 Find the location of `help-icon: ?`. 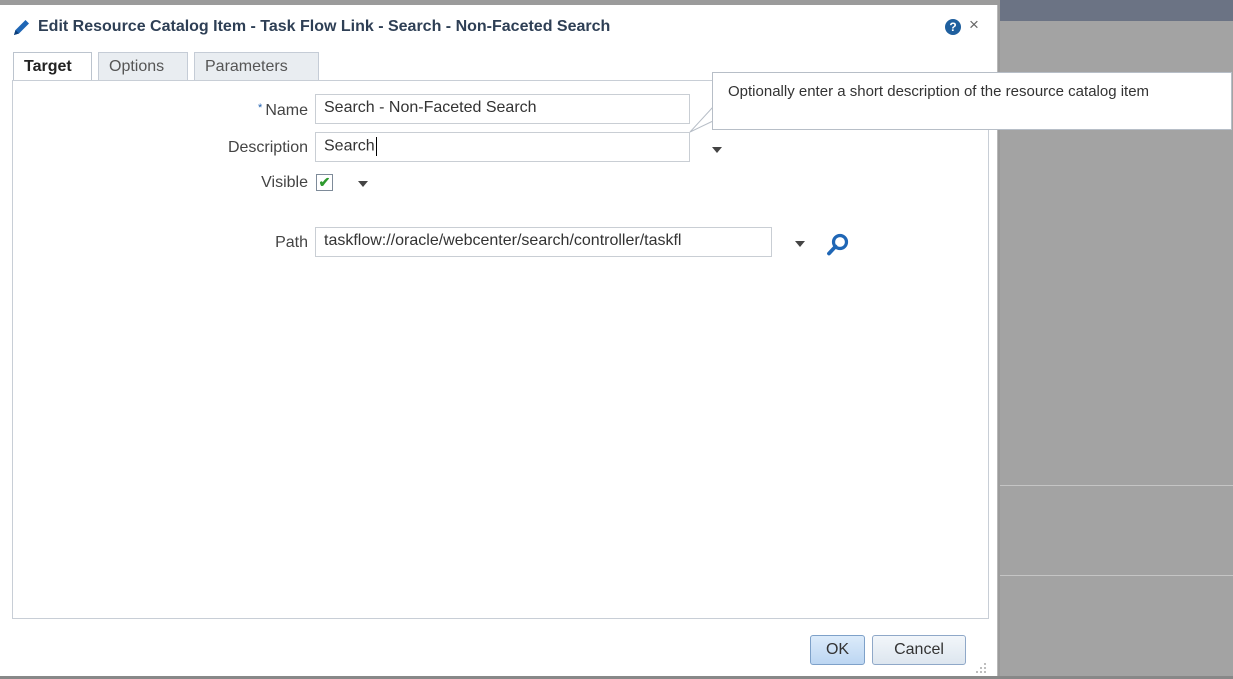

help-icon: ? is located at coordinates (953, 27).